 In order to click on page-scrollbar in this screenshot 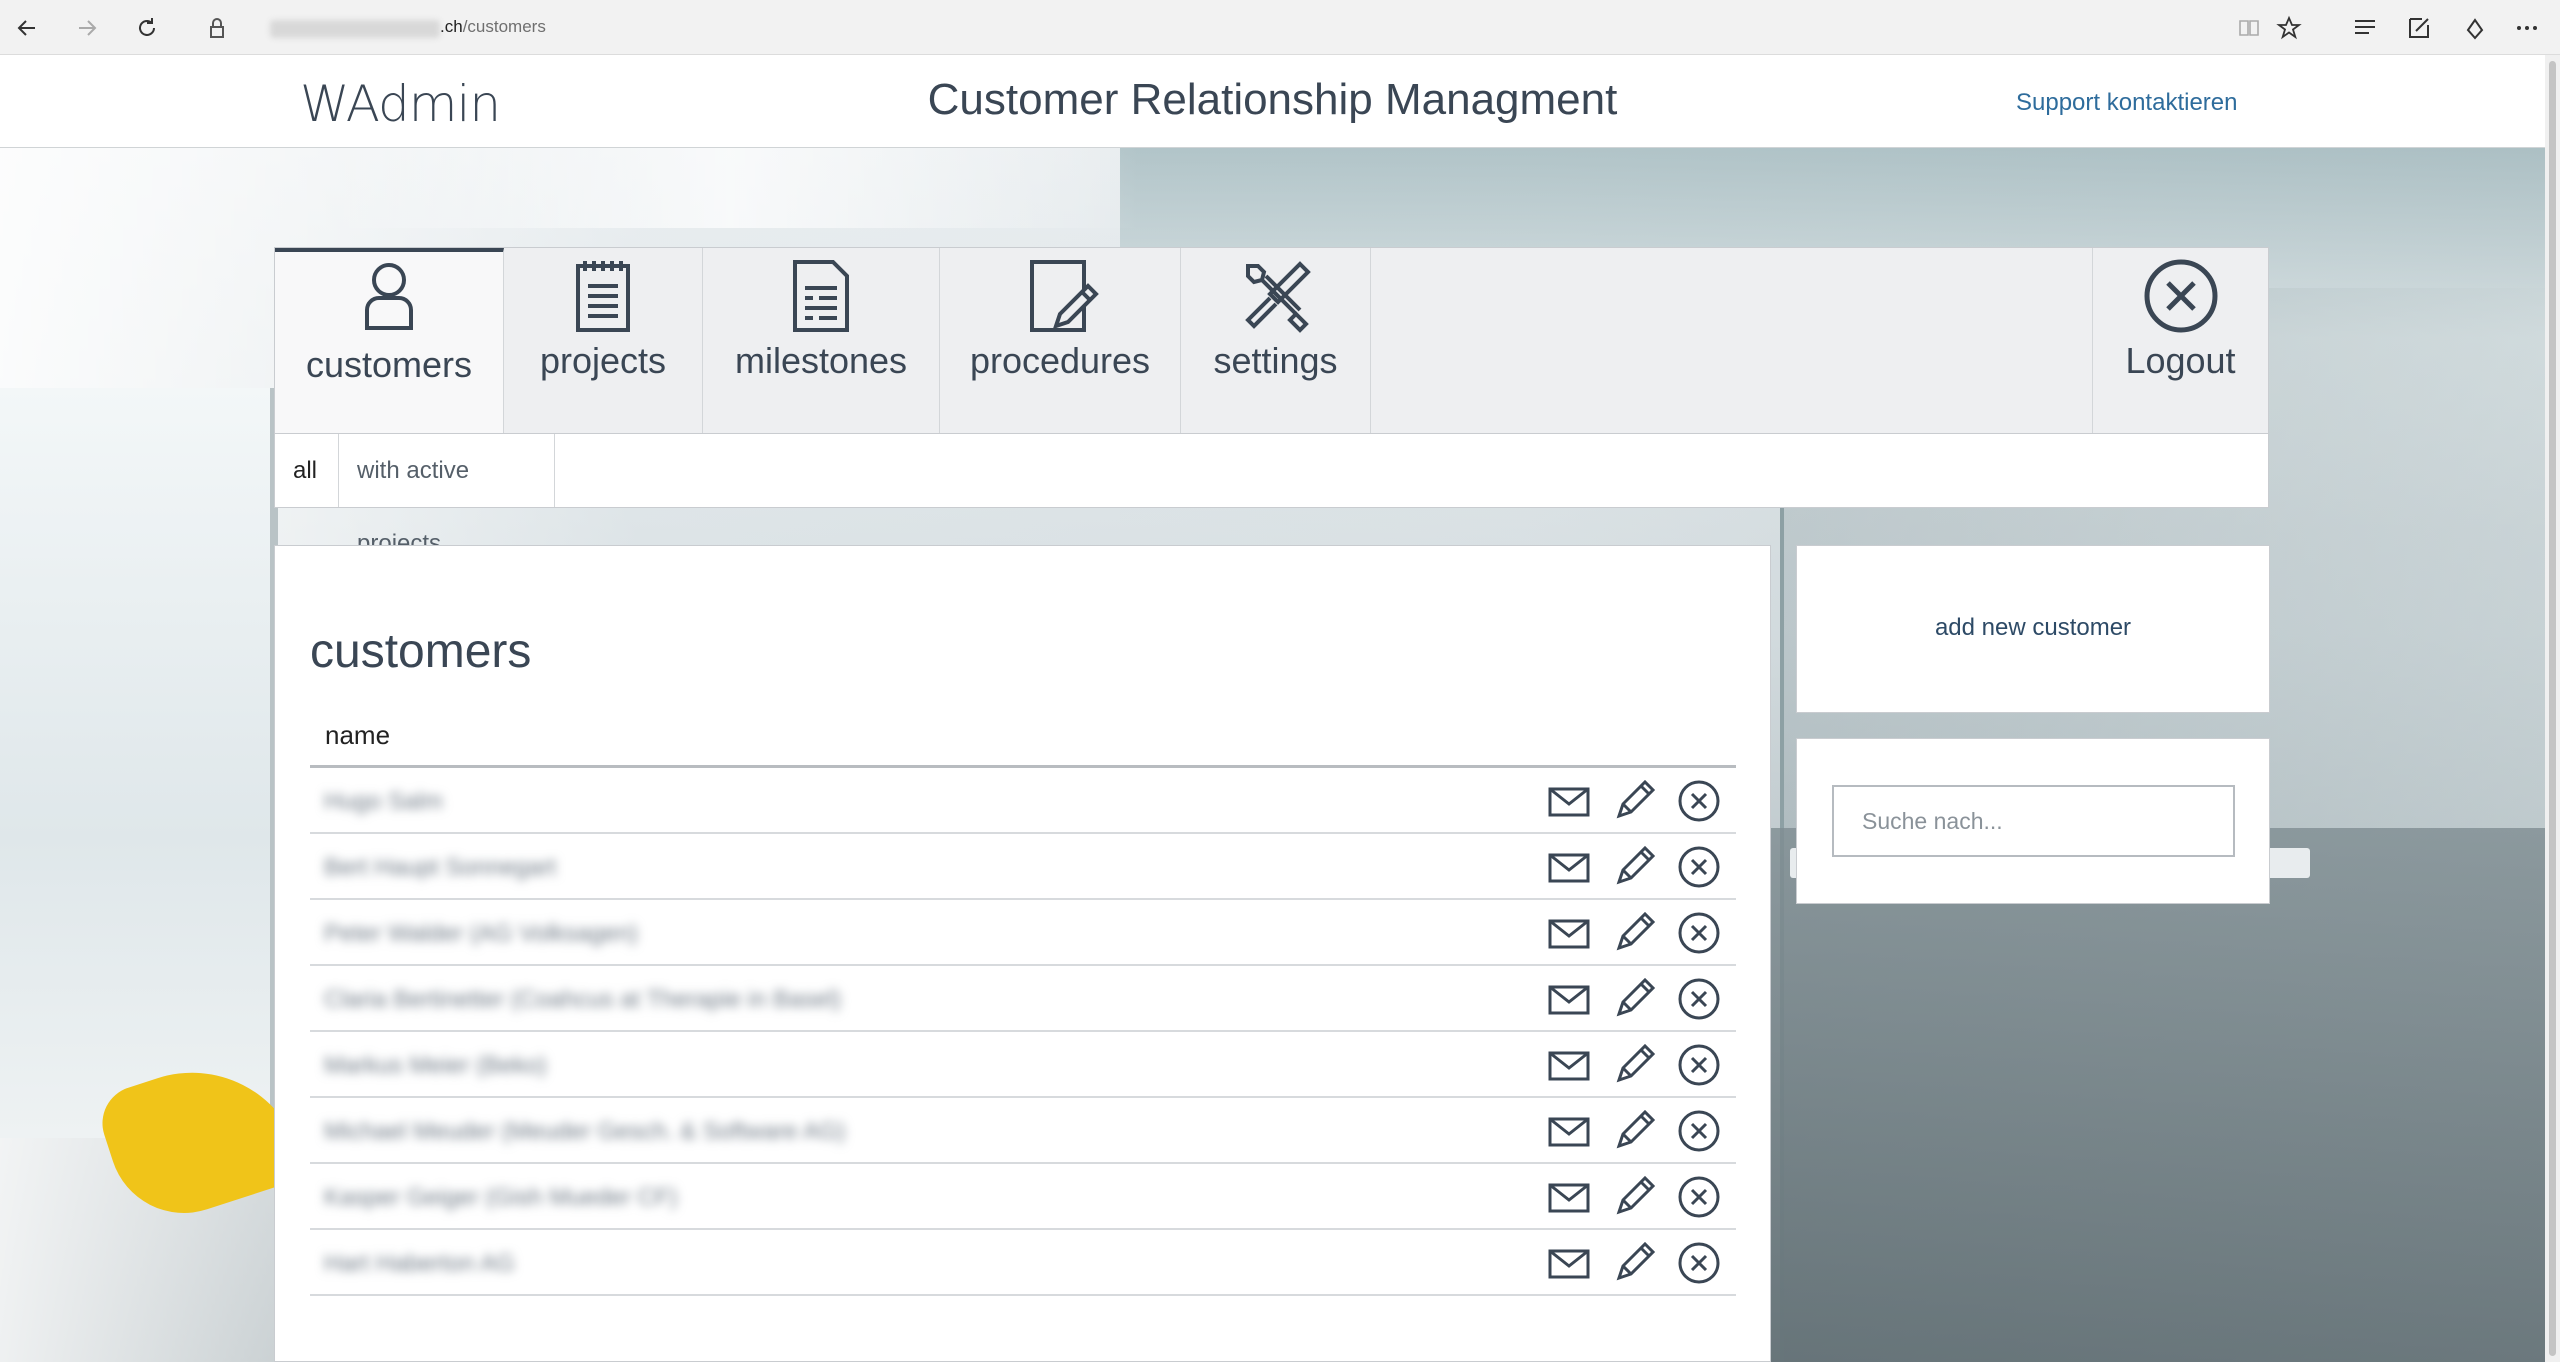, I will do `click(2552, 708)`.